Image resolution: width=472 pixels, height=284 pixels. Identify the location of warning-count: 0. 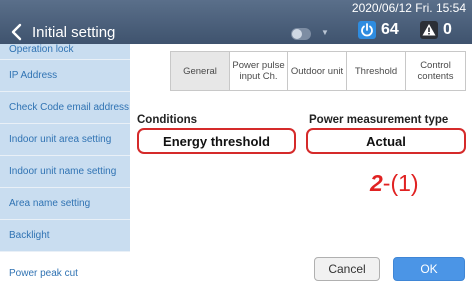
(447, 29).